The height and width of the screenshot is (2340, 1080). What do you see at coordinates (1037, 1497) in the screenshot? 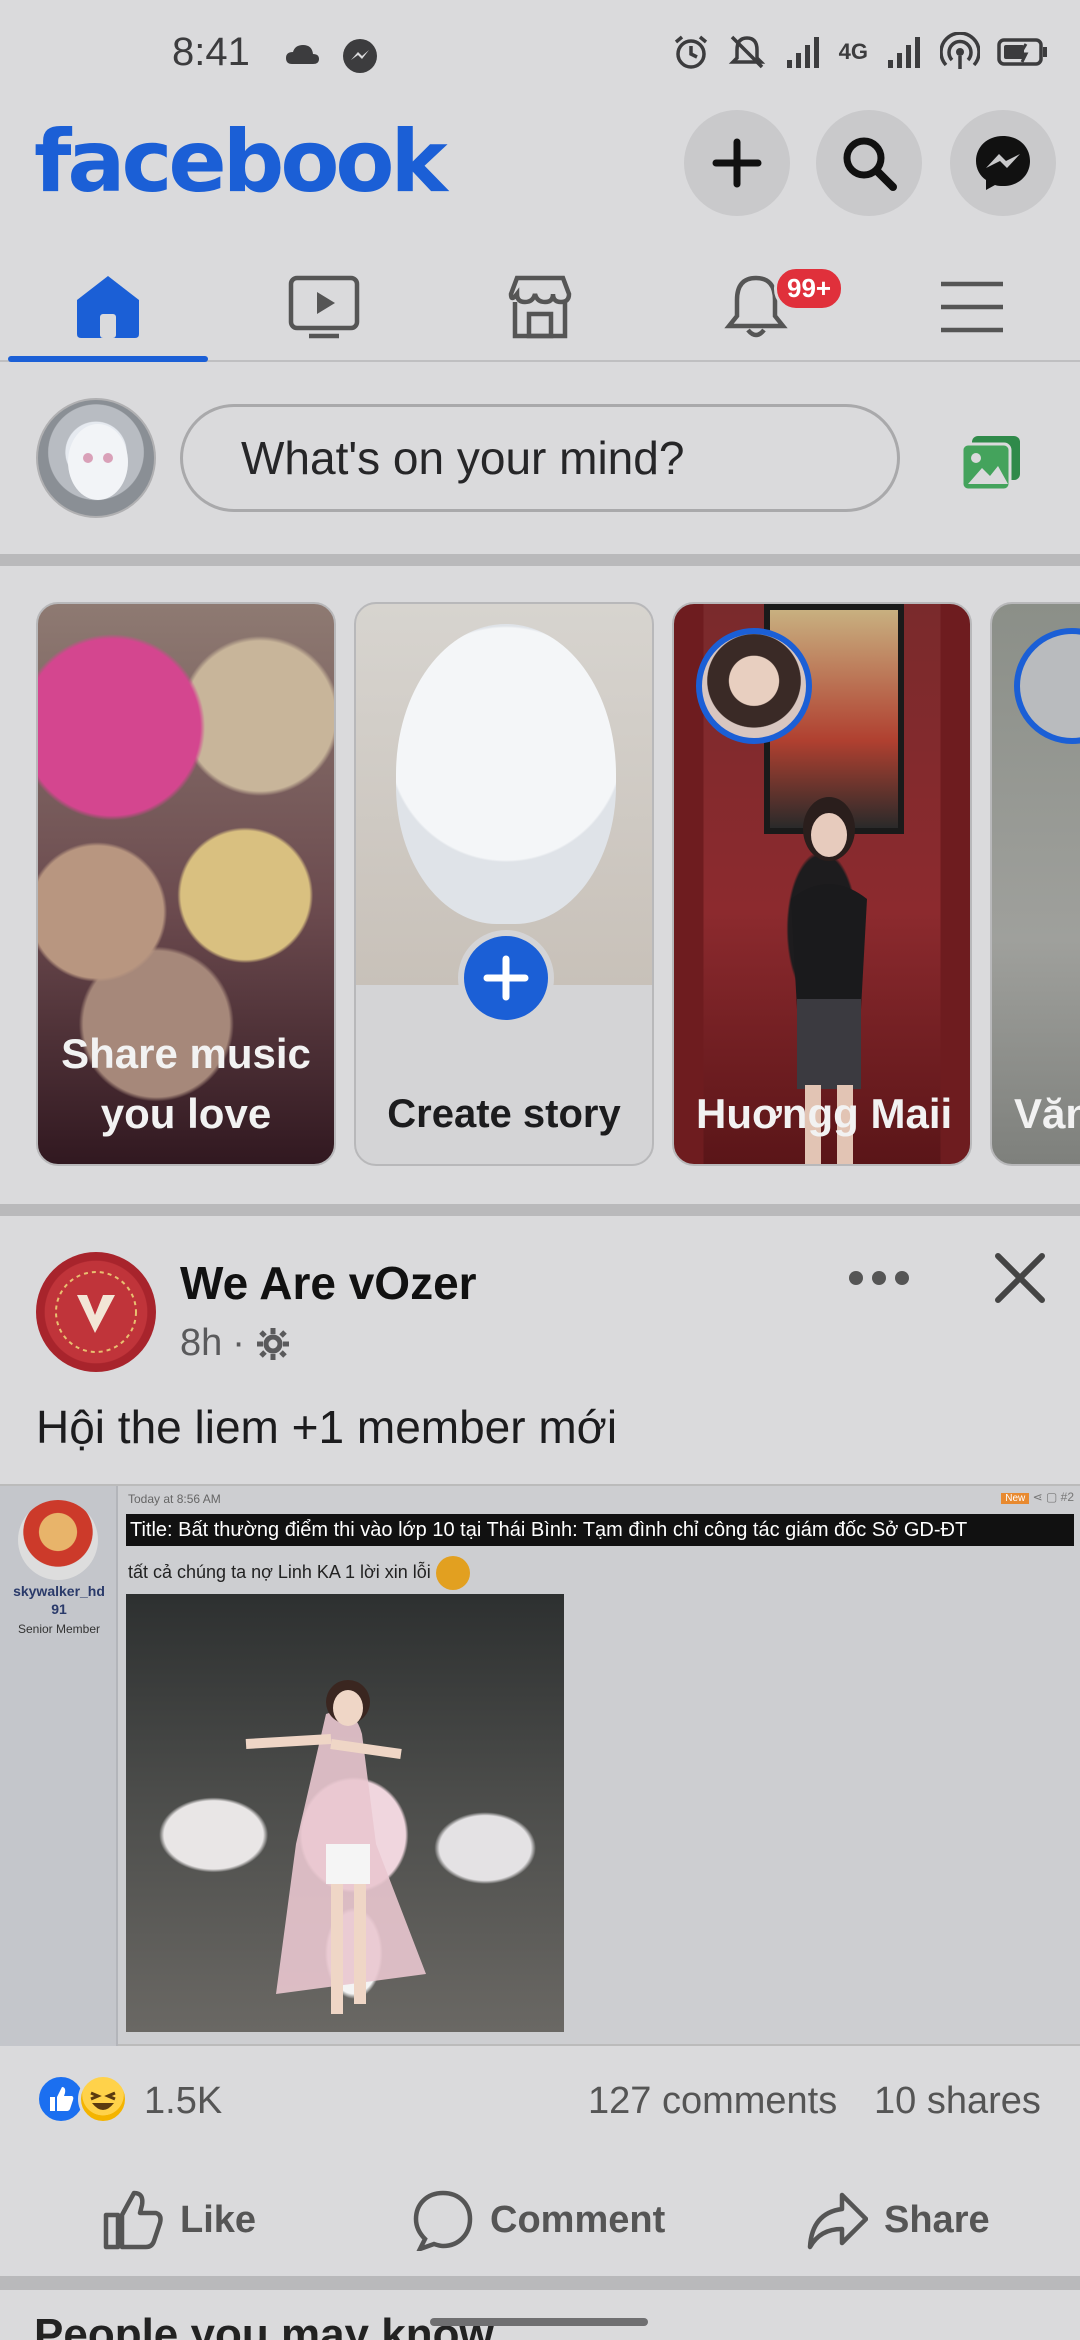
I see `forum-tools: New ⋖ ▢ #2` at bounding box center [1037, 1497].